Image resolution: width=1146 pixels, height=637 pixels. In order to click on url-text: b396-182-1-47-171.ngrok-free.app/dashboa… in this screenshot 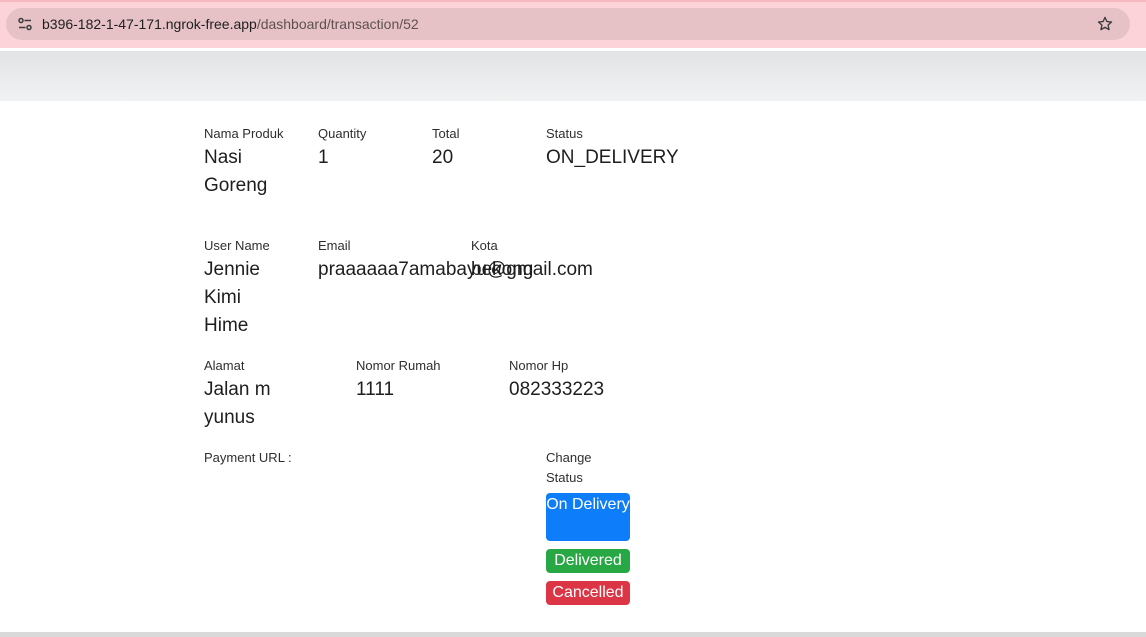, I will do `click(230, 24)`.